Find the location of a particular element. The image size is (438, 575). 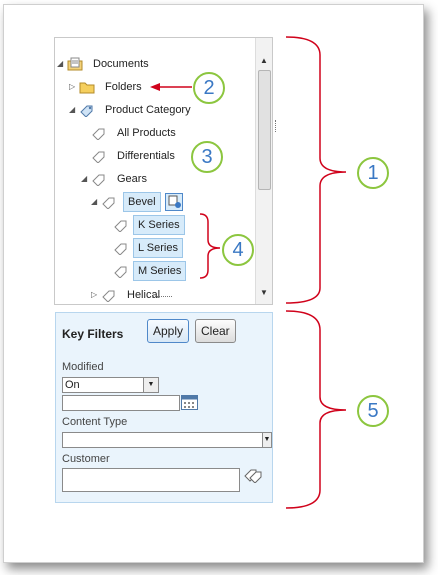

callout-4: 4 is located at coordinates (238, 250).